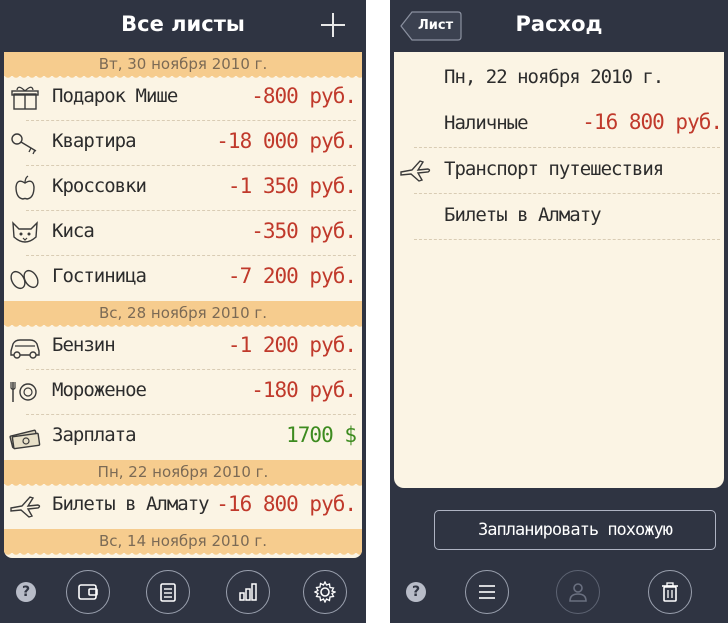 Image resolution: width=728 pixels, height=623 pixels. I want to click on page-title: Расход, so click(559, 24).